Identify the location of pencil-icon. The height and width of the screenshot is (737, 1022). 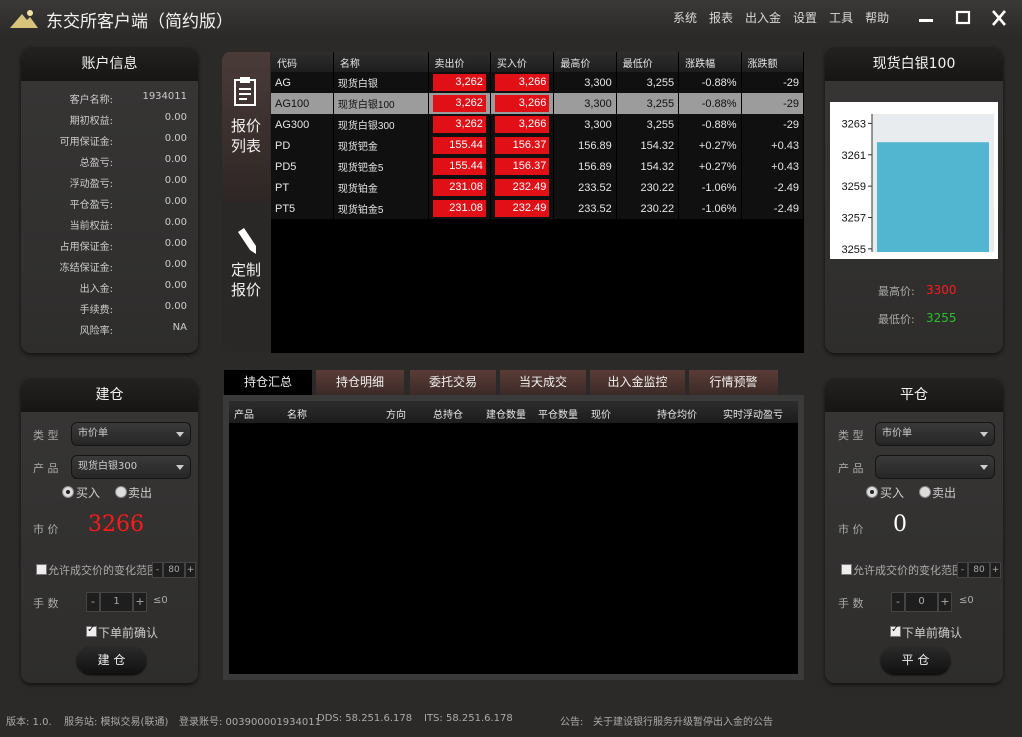
(247, 241).